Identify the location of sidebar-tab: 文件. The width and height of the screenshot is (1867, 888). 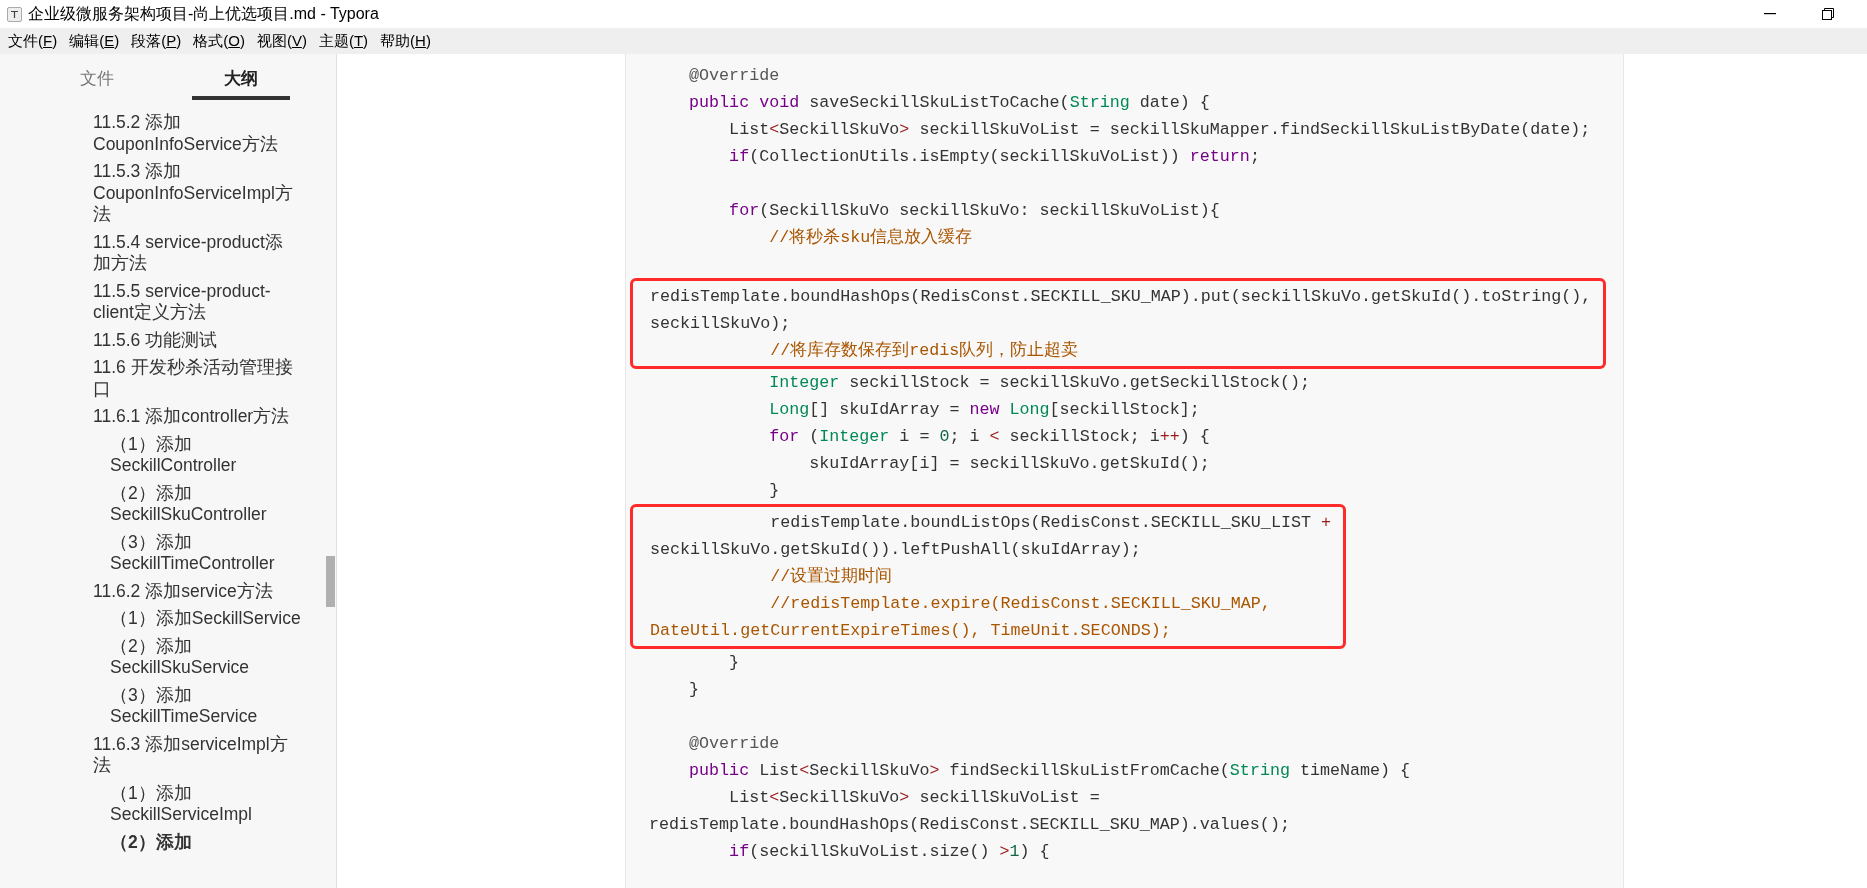
(97, 81).